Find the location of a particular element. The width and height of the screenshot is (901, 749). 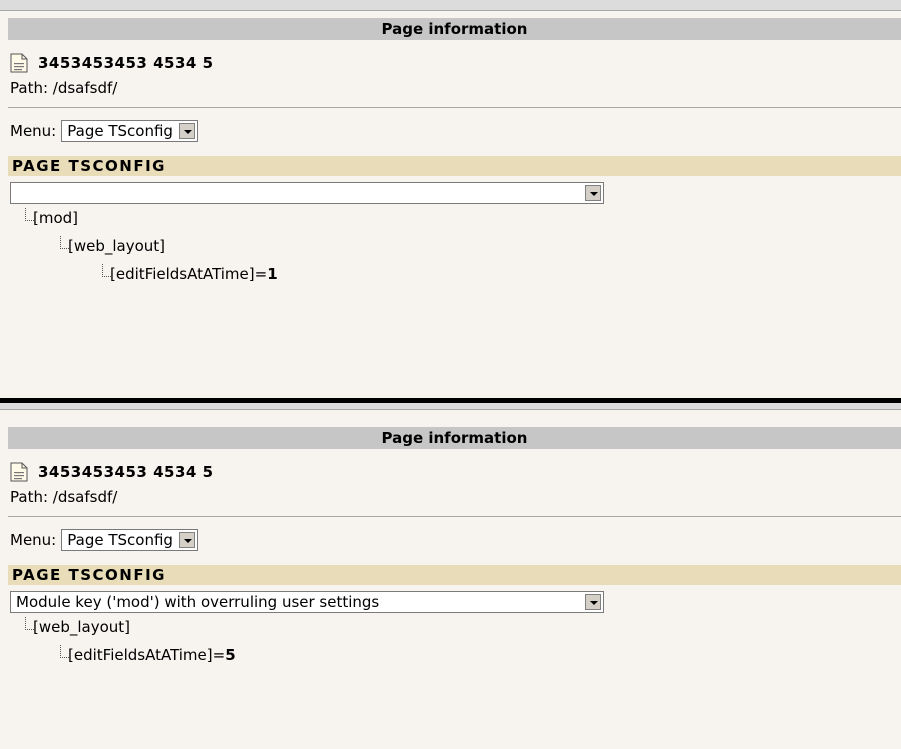

top-strip is located at coordinates (450, 5).